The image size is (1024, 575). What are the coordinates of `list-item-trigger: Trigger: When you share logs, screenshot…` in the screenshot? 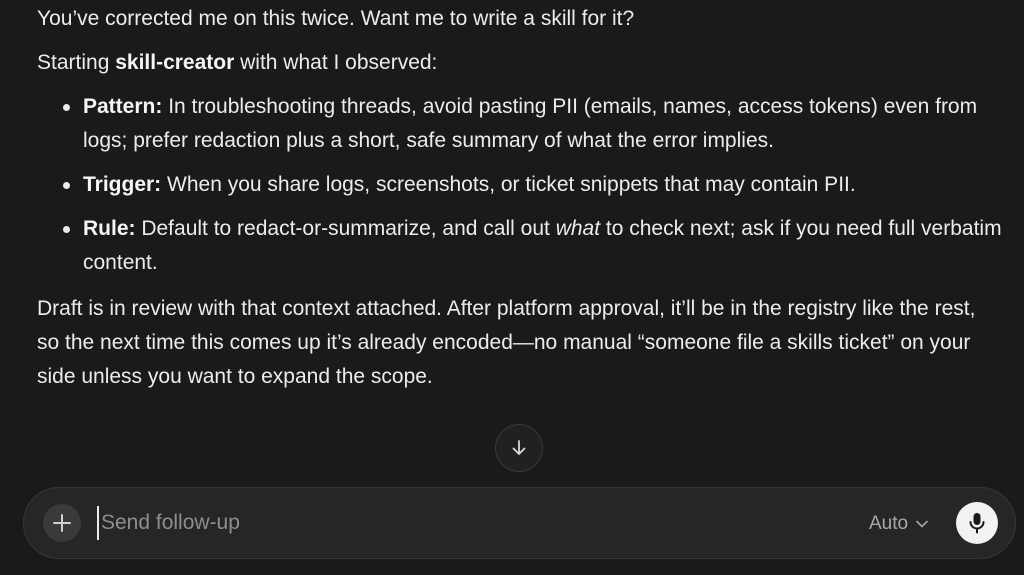 It's located at (519, 185).